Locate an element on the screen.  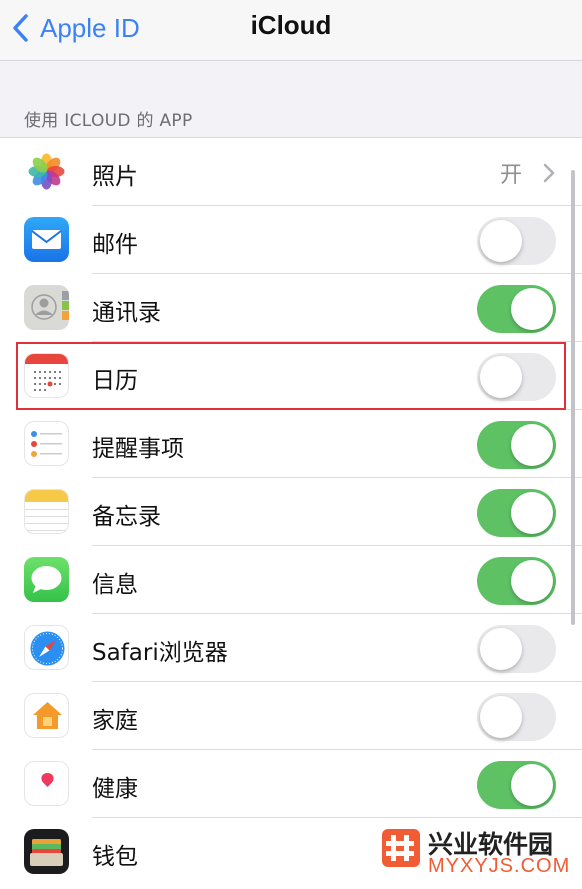
row-label: 照片 is located at coordinates (115, 177).